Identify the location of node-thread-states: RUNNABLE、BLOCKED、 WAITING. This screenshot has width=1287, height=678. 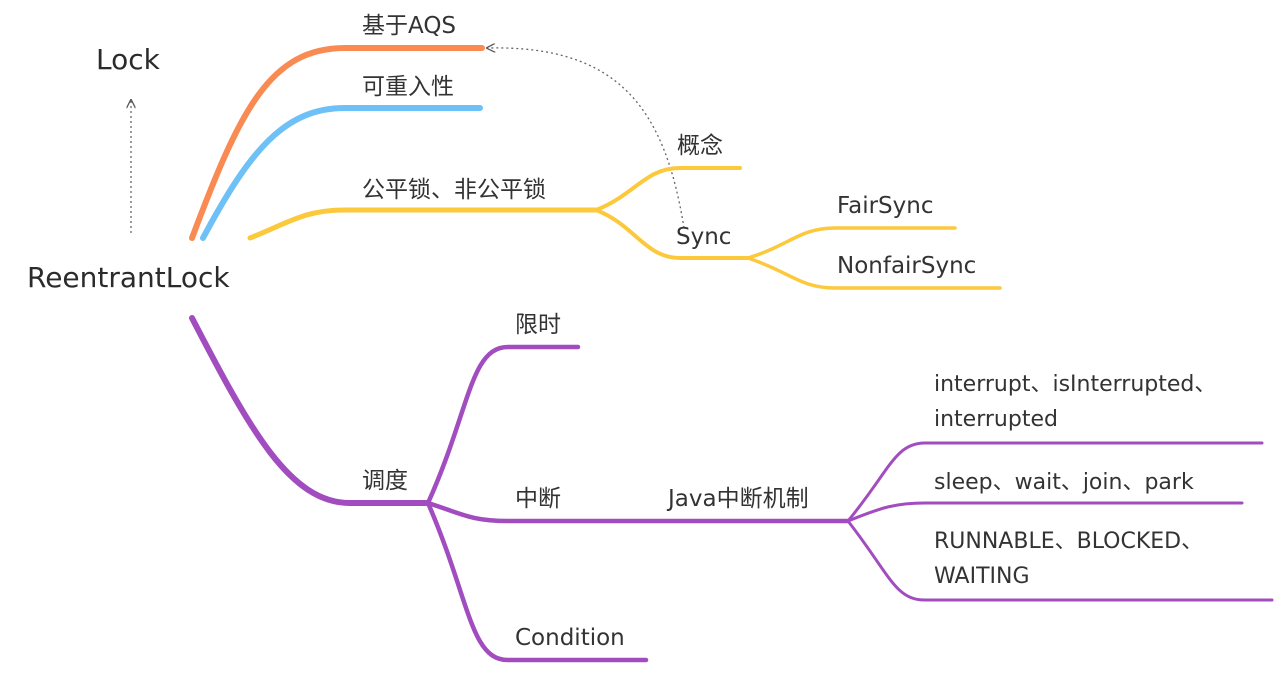
(1068, 559).